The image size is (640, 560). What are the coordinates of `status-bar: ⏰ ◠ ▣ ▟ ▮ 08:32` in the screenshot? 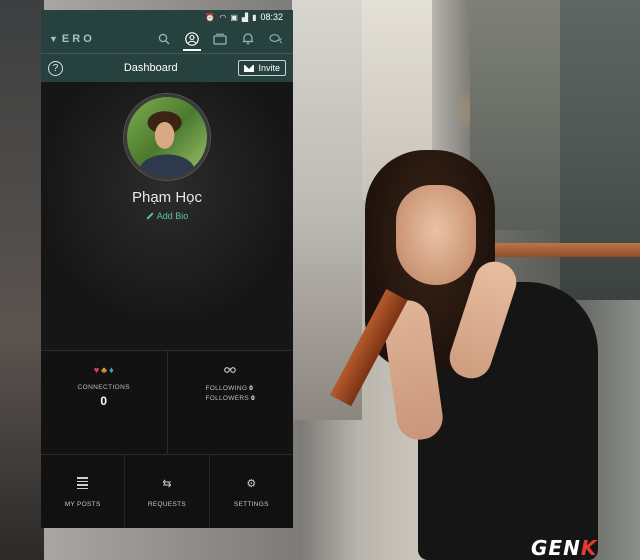 It's located at (167, 17).